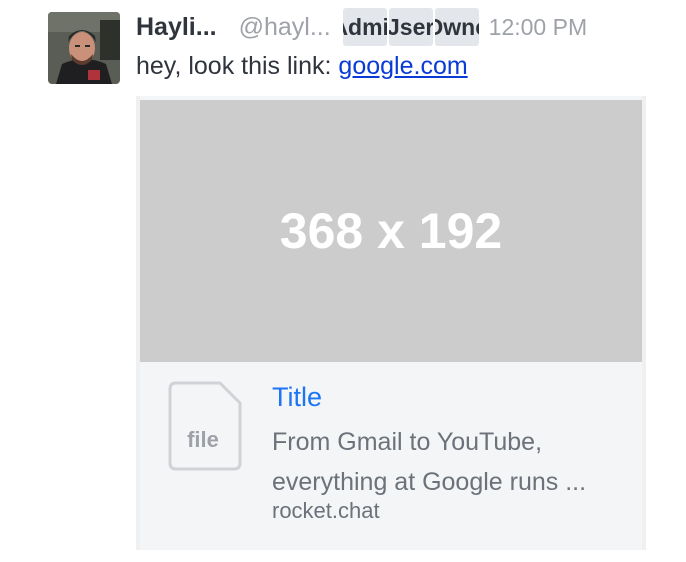  Describe the element at coordinates (538, 26) in the screenshot. I see `message-timestamp: 12:00 PM` at that location.